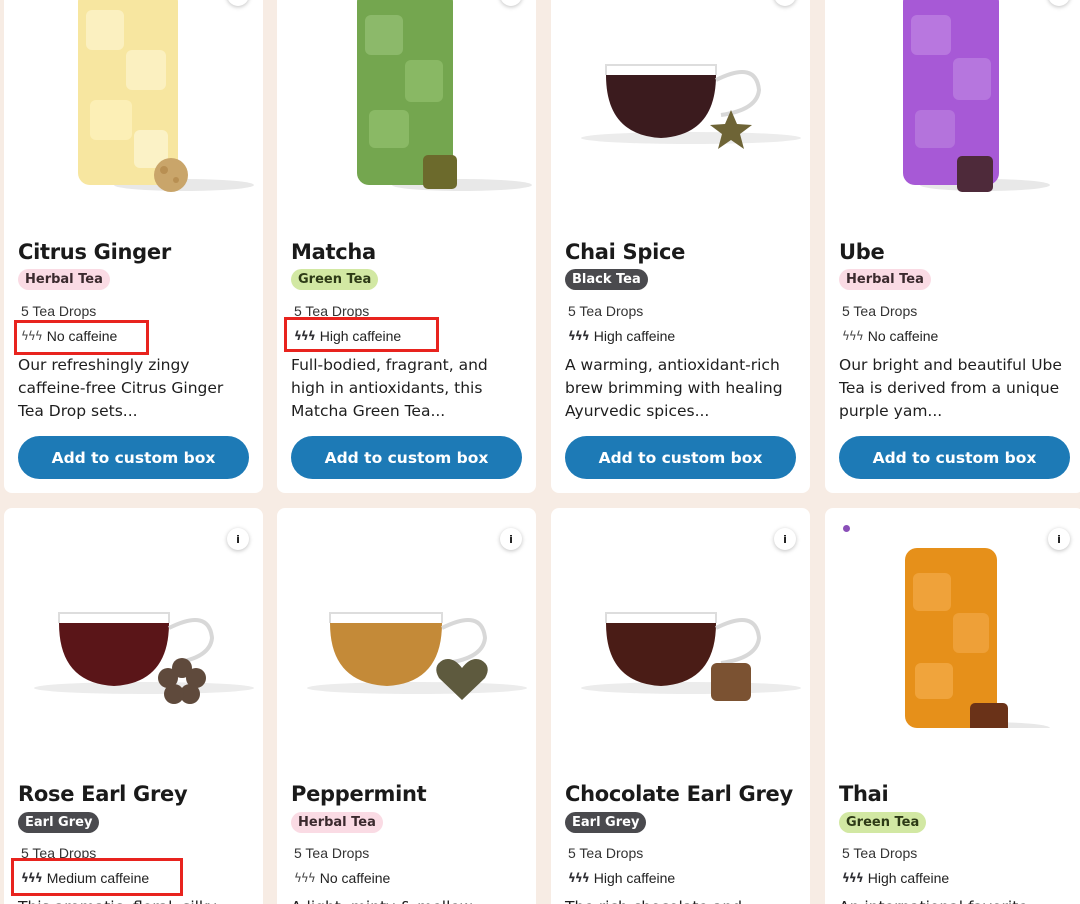  Describe the element at coordinates (679, 794) in the screenshot. I see `product-title: Chocolate Earl Grey` at that location.